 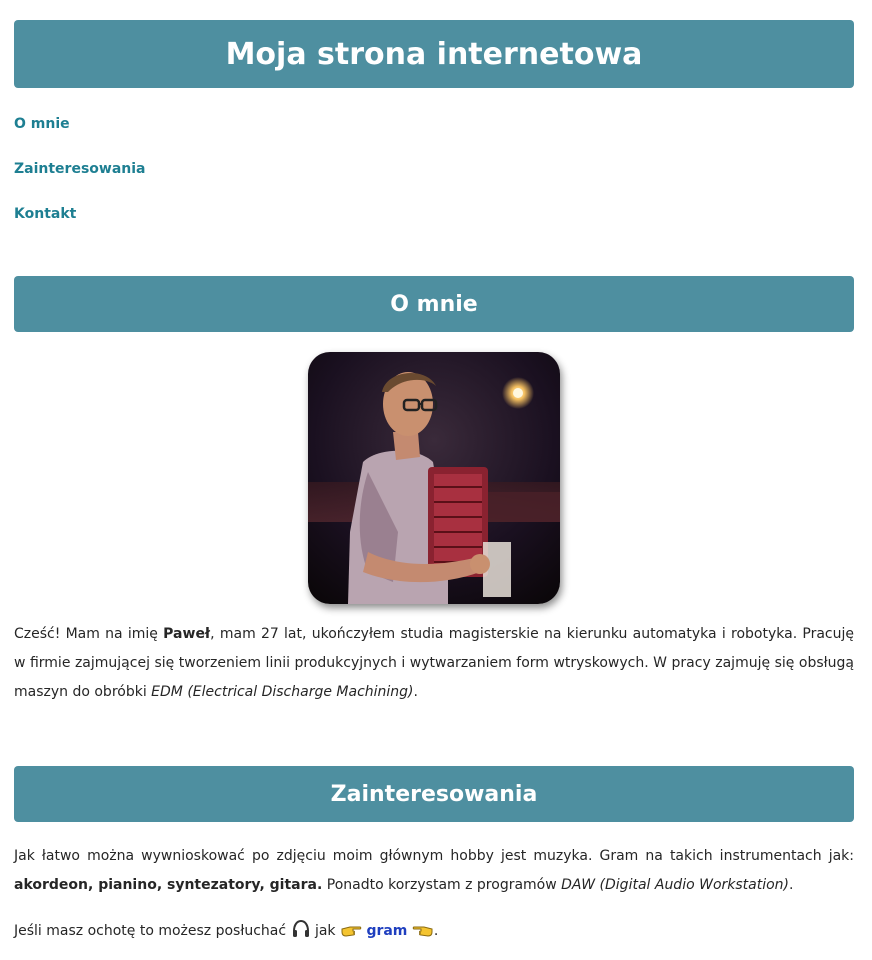 What do you see at coordinates (301, 934) in the screenshot?
I see `headphones-icon` at bounding box center [301, 934].